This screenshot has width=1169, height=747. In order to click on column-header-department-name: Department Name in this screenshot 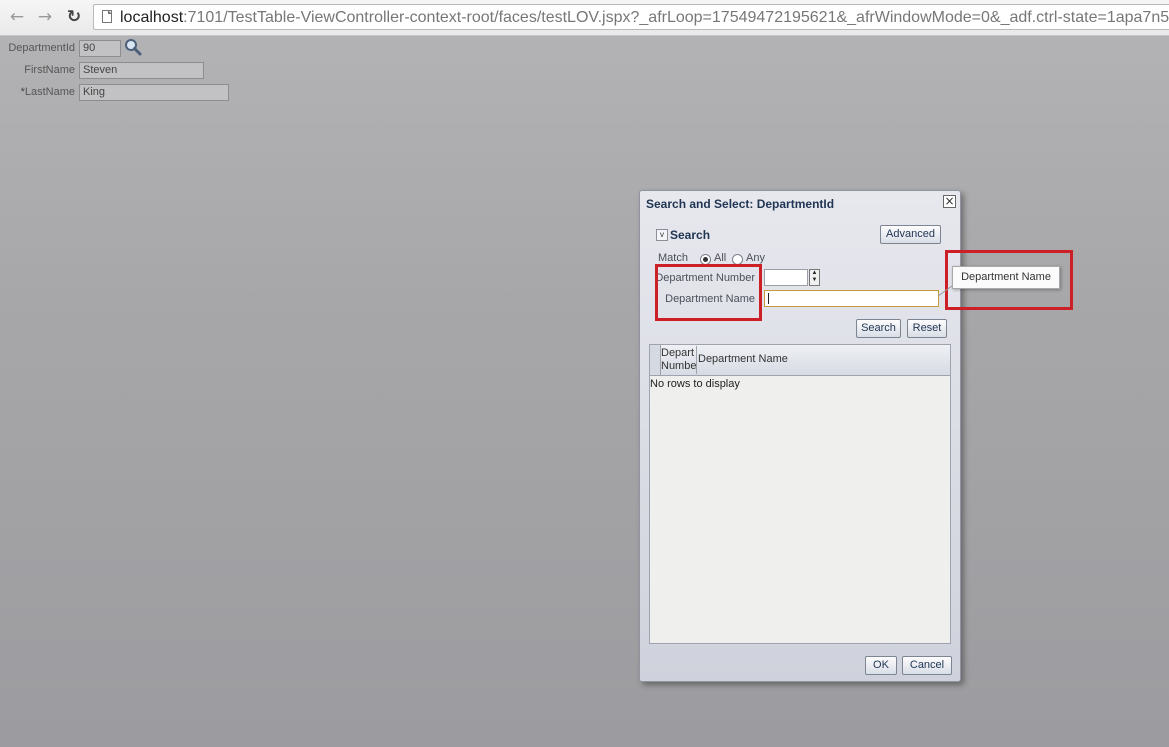, I will do `click(743, 359)`.